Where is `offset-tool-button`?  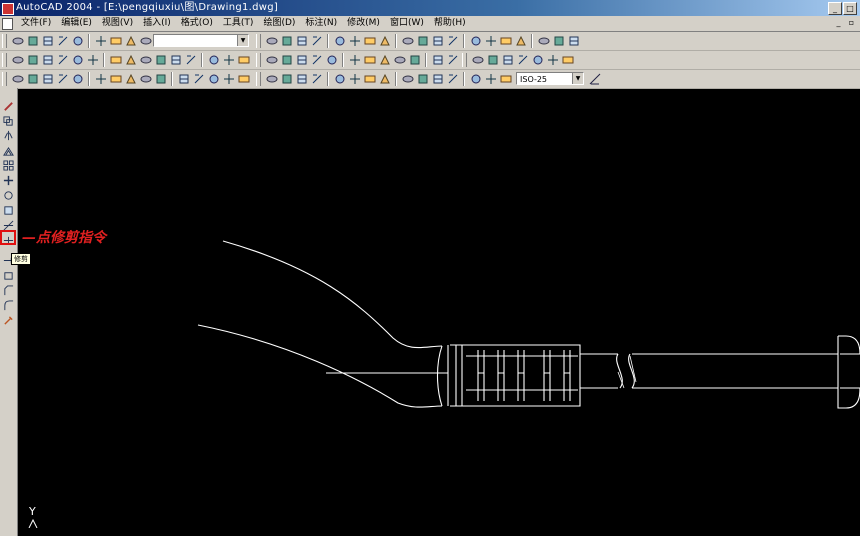 offset-tool-button is located at coordinates (8, 151).